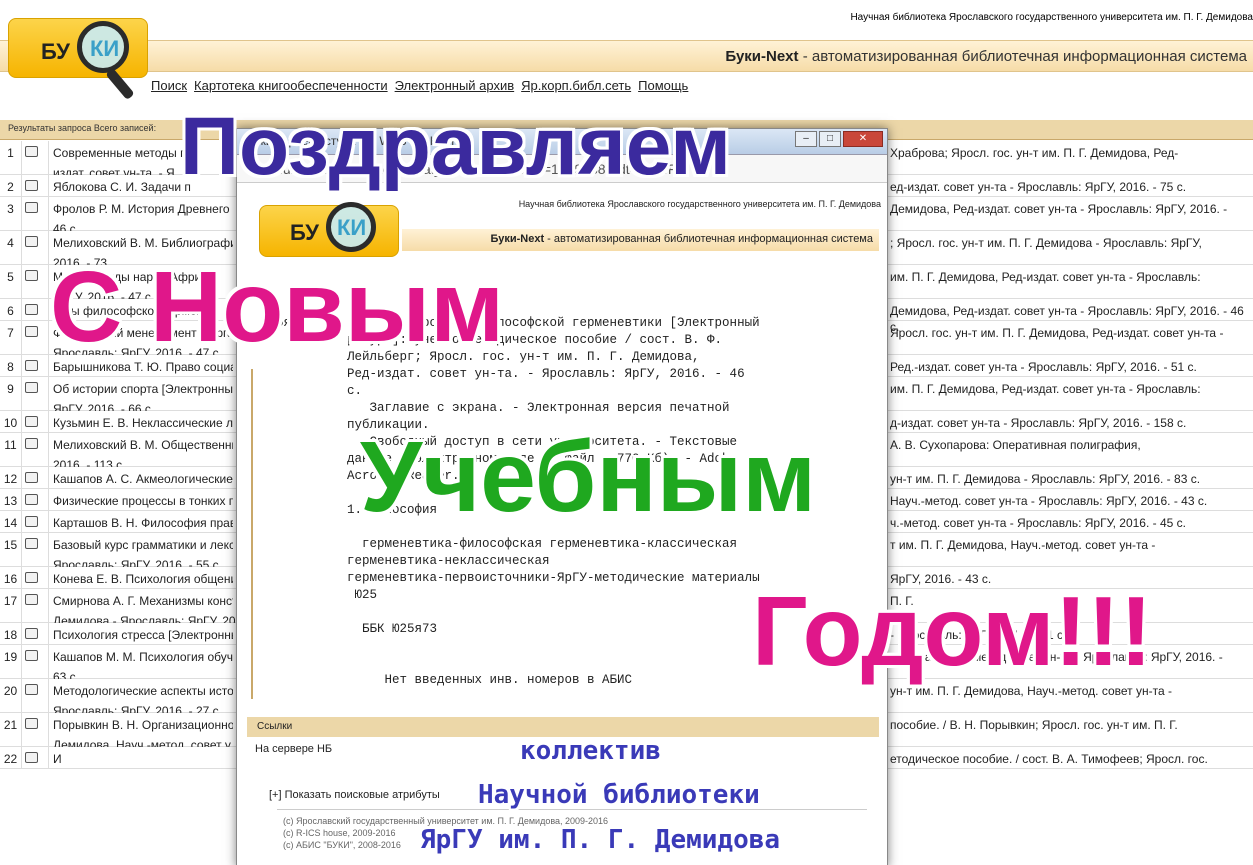  Describe the element at coordinates (143, 423) in the screenshot. I see `row-title: Кузьмин Е. В. Неклассические ло` at that location.